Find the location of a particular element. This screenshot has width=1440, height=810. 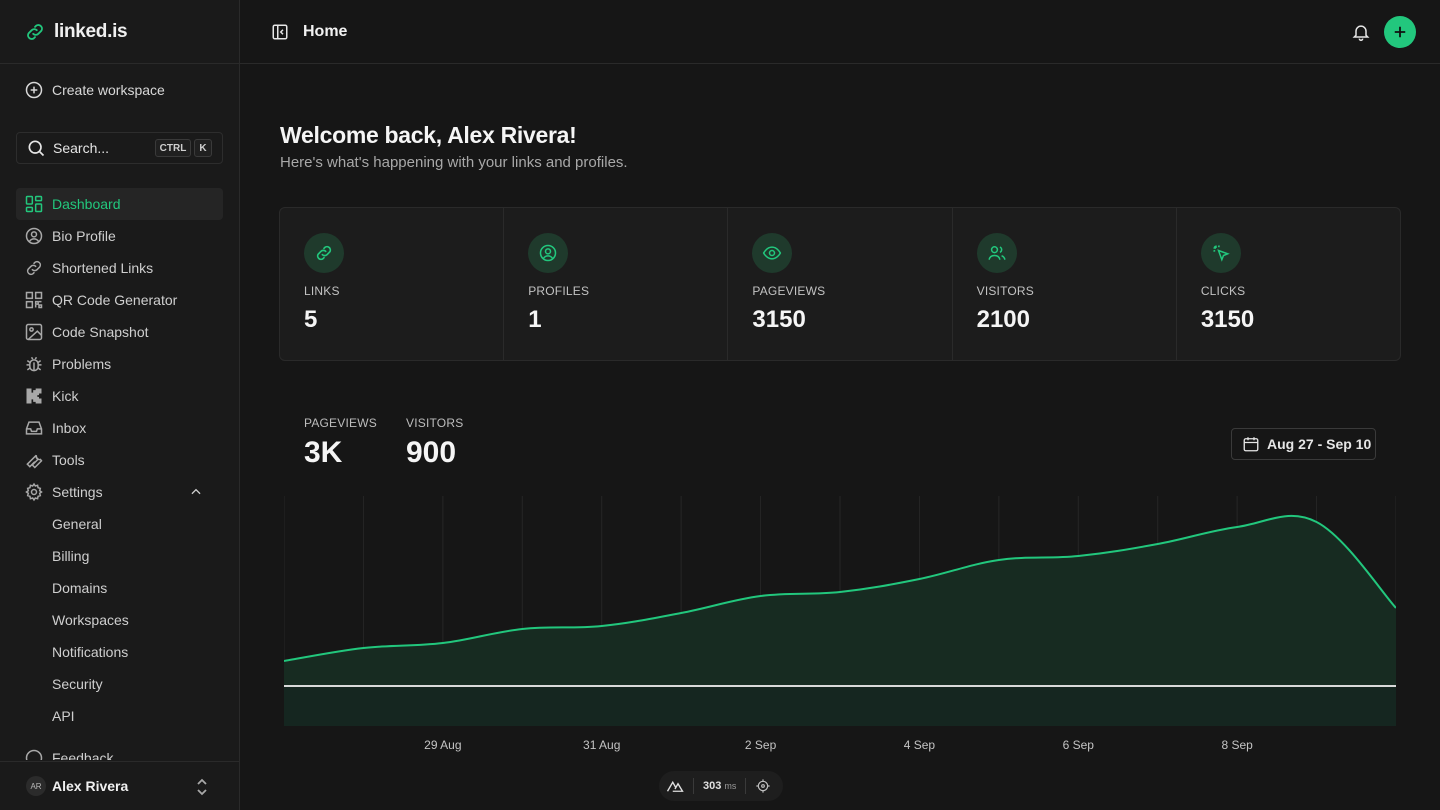

sidebar-item-shortened-links: Shortened Links is located at coordinates (119, 268).